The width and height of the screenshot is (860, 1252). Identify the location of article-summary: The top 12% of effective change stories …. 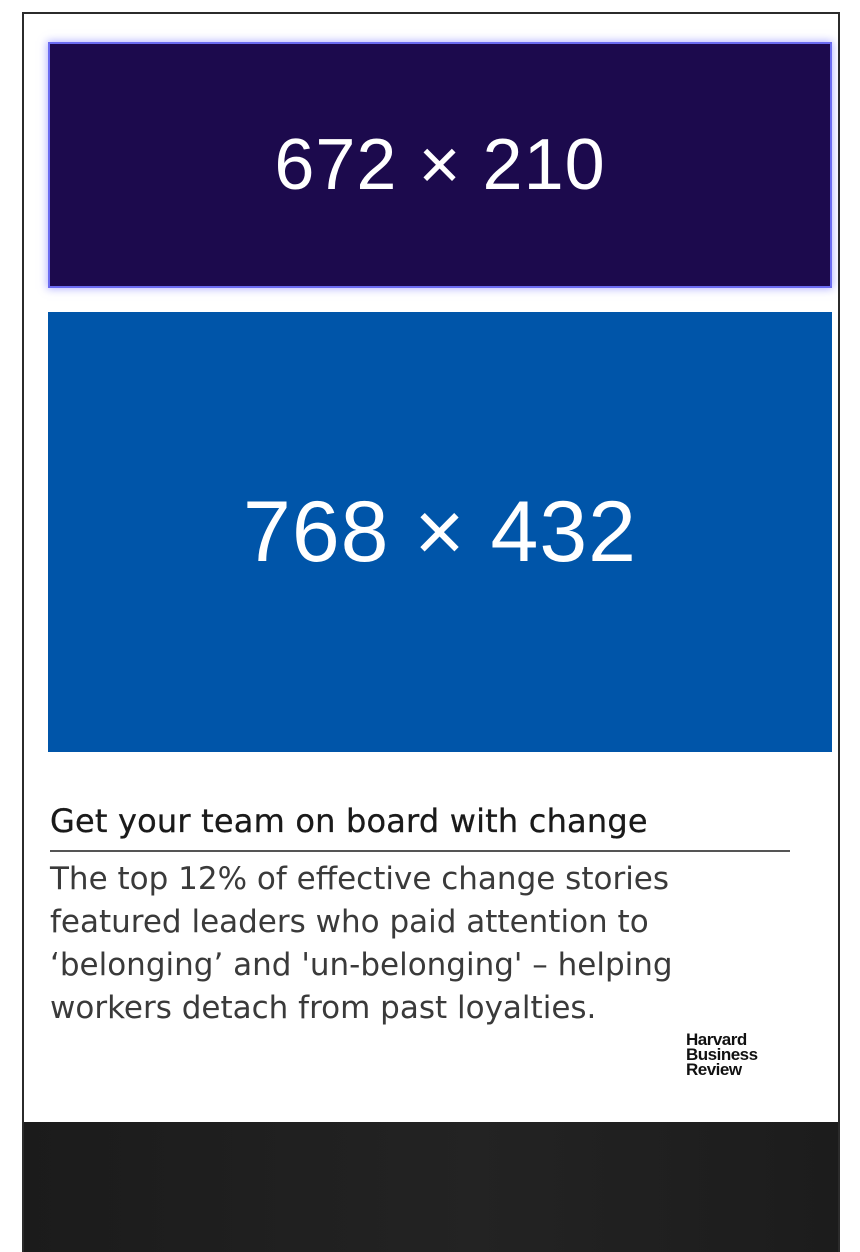
(361, 943).